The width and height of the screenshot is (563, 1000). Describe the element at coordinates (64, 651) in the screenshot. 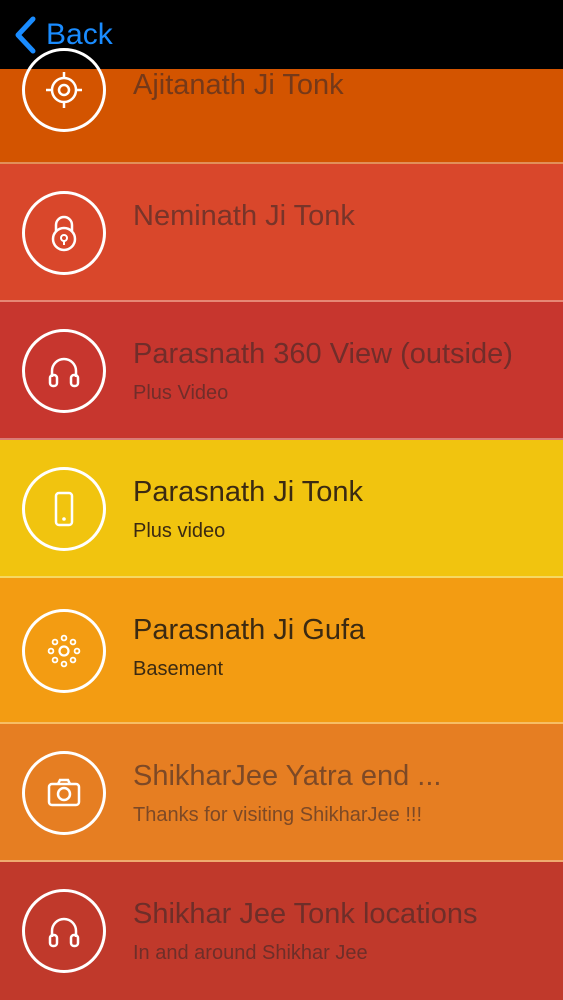

I see `dots-circle-icon` at that location.